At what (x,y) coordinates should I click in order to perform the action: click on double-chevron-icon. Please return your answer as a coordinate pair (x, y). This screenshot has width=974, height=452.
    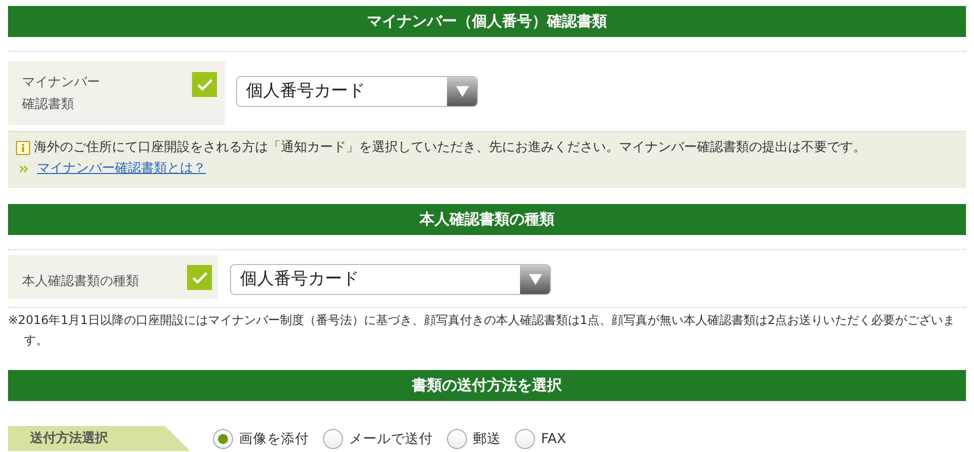
    Looking at the image, I should click on (24, 168).